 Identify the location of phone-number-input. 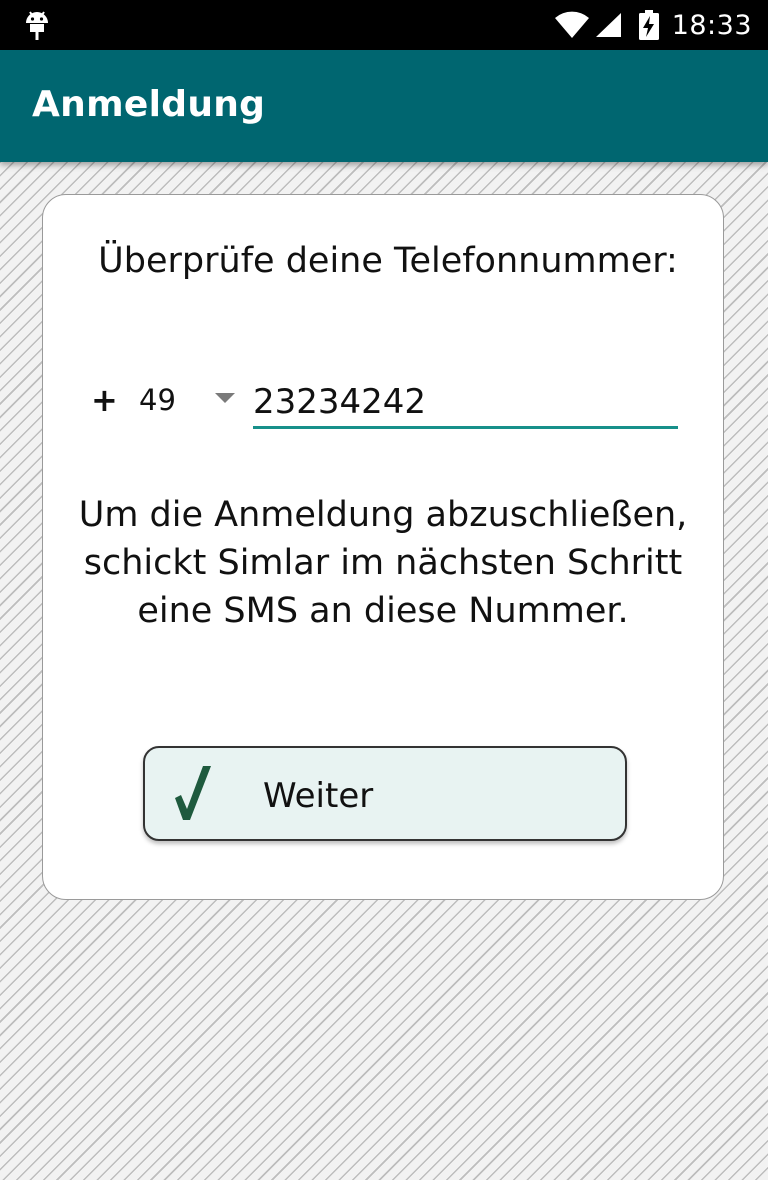
(465, 403).